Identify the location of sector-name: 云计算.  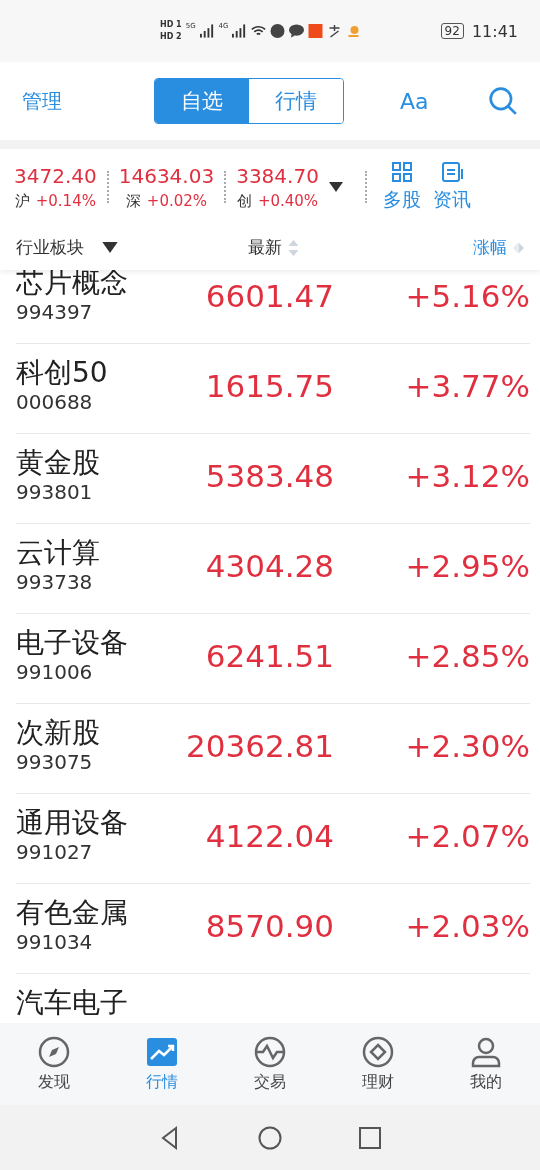
(58, 553).